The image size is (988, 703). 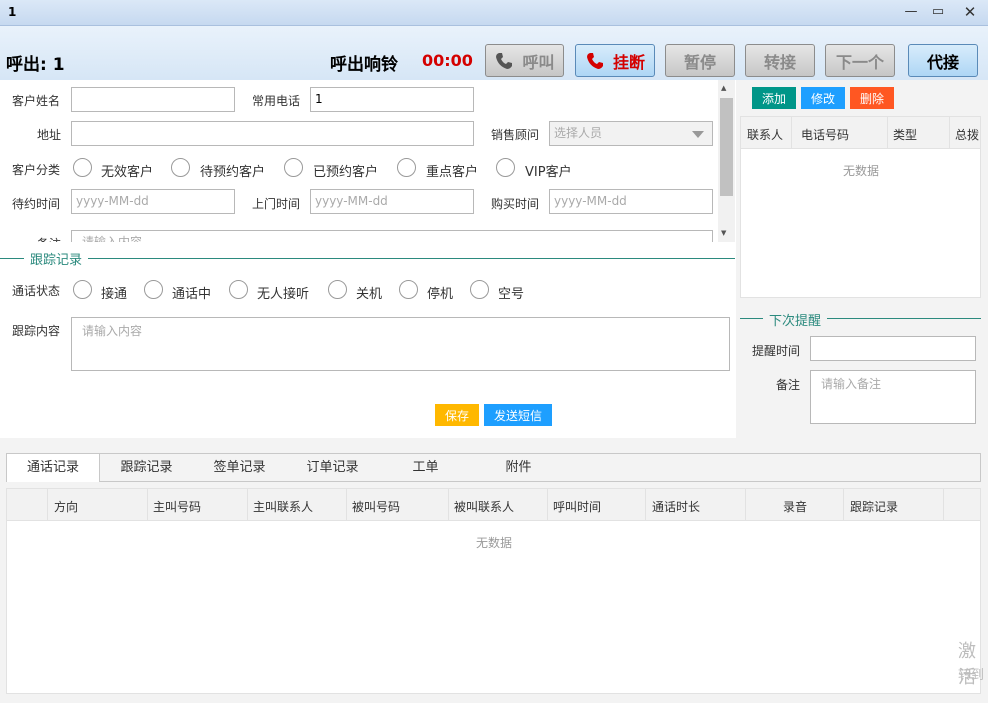 I want to click on tracking-content-textarea: 请输入内容, so click(x=400, y=344).